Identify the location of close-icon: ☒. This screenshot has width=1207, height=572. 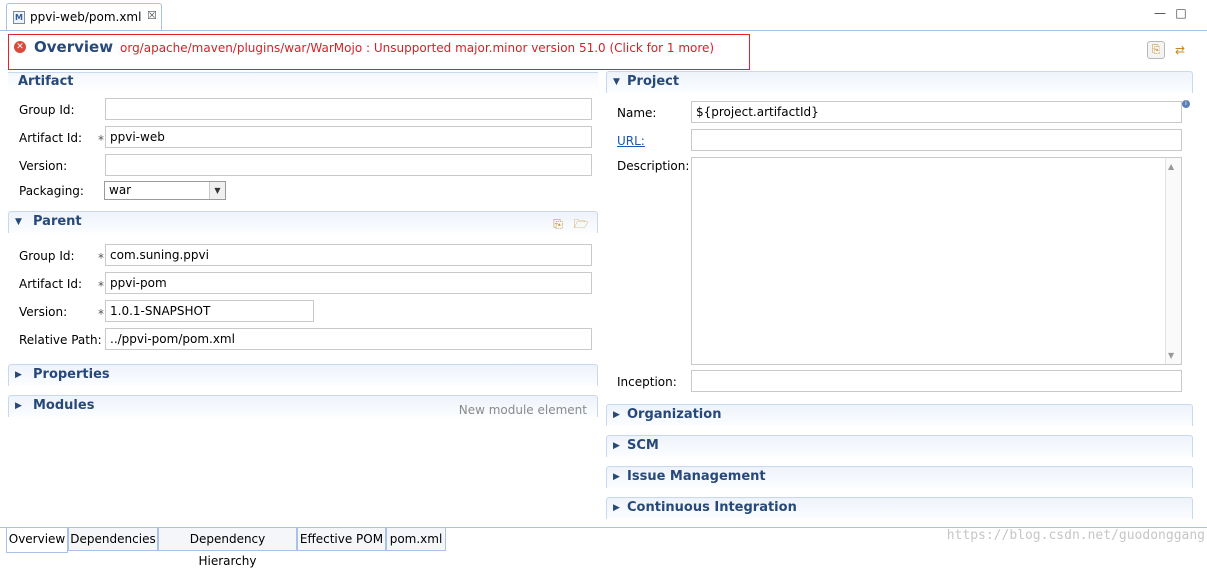
(152, 15).